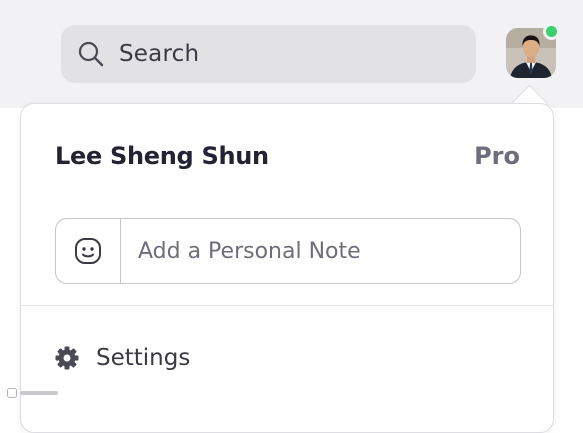 This screenshot has height=433, width=583. What do you see at coordinates (268, 54) in the screenshot?
I see `search-button: Search` at bounding box center [268, 54].